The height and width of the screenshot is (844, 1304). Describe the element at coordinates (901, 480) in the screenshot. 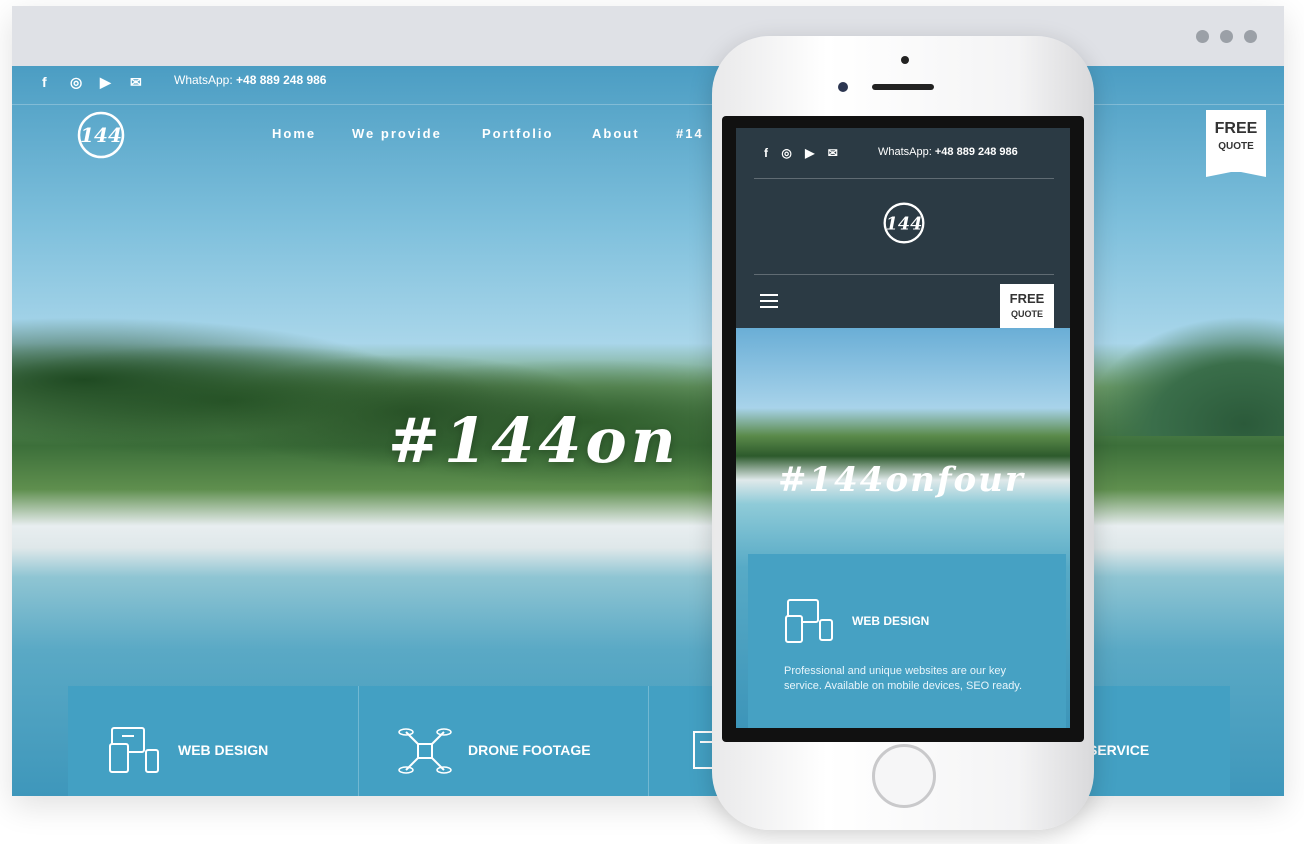

I see `mobile-hero-hashtag: #144onfour` at that location.